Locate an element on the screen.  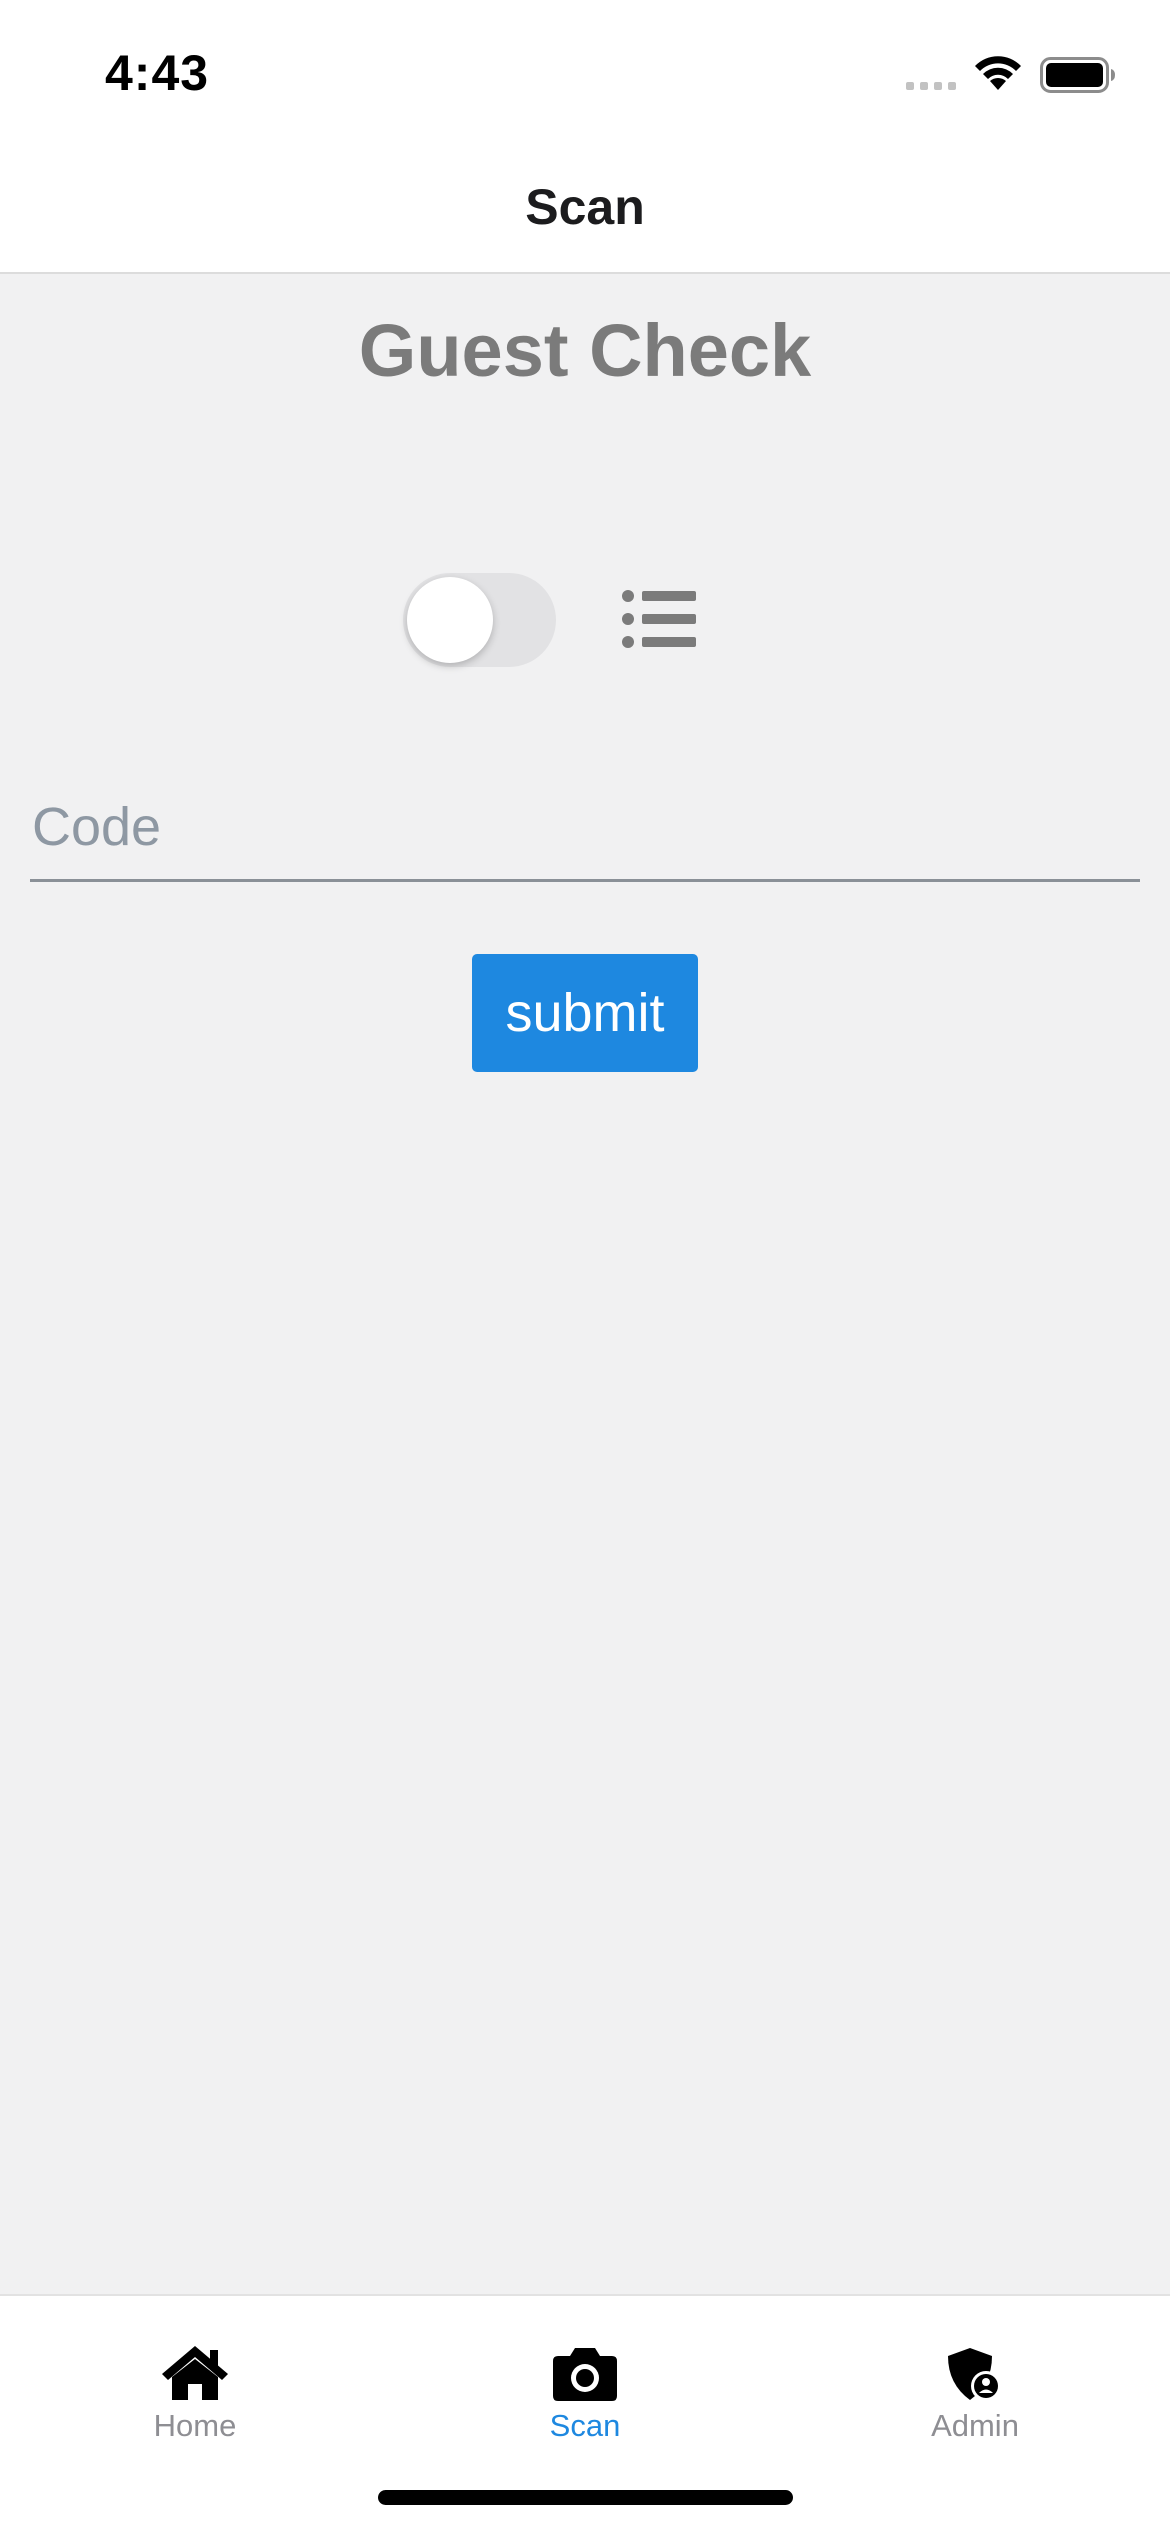
tab-scan: Scan is located at coordinates (585, 2376).